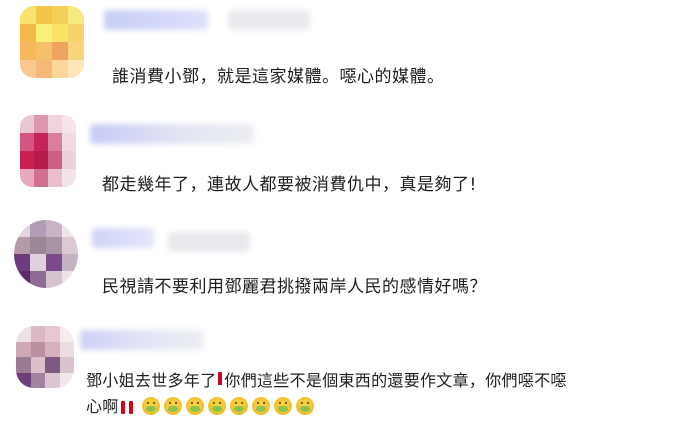 This screenshot has height=432, width=700. I want to click on comment-text: 都走幾年了，連故人都要被消費仇中，真是夠了!, so click(289, 185).